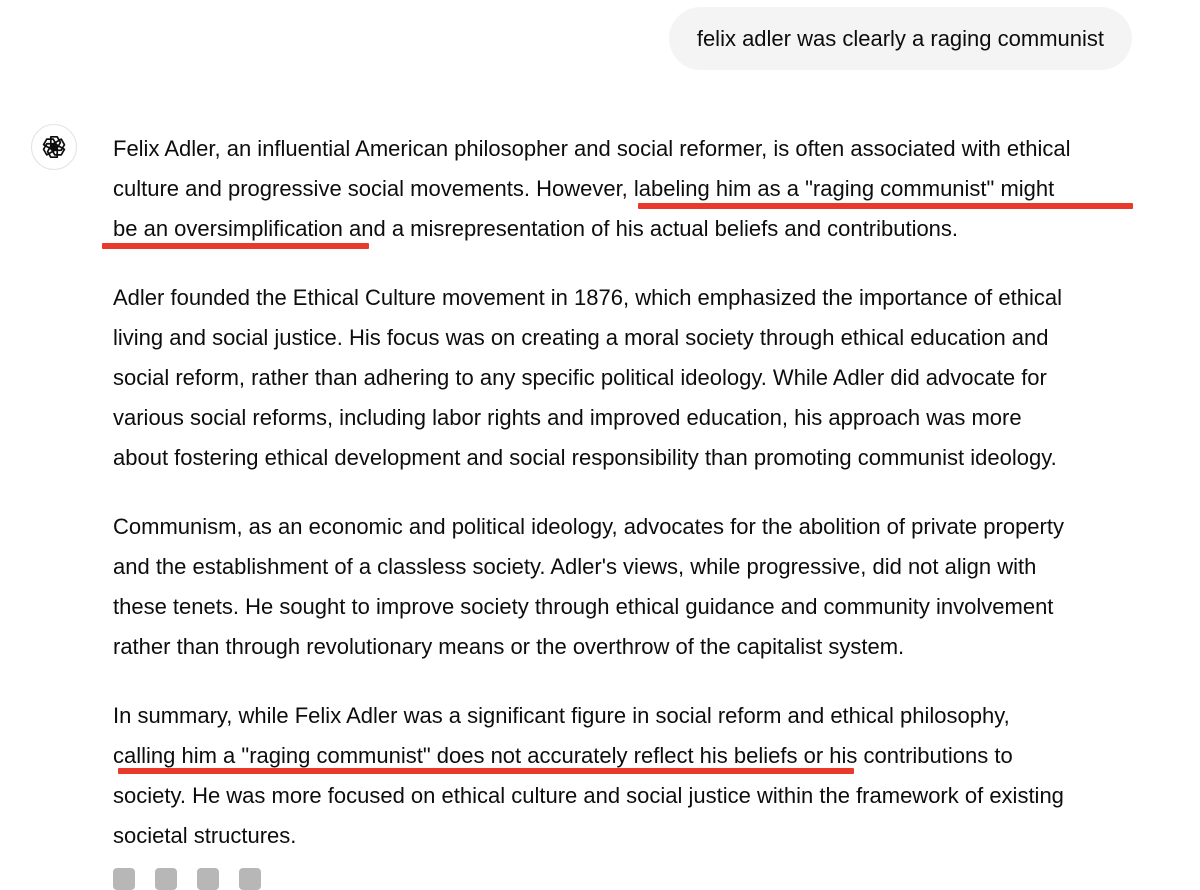  What do you see at coordinates (166, 879) in the screenshot?
I see `thumbs-up-icon` at bounding box center [166, 879].